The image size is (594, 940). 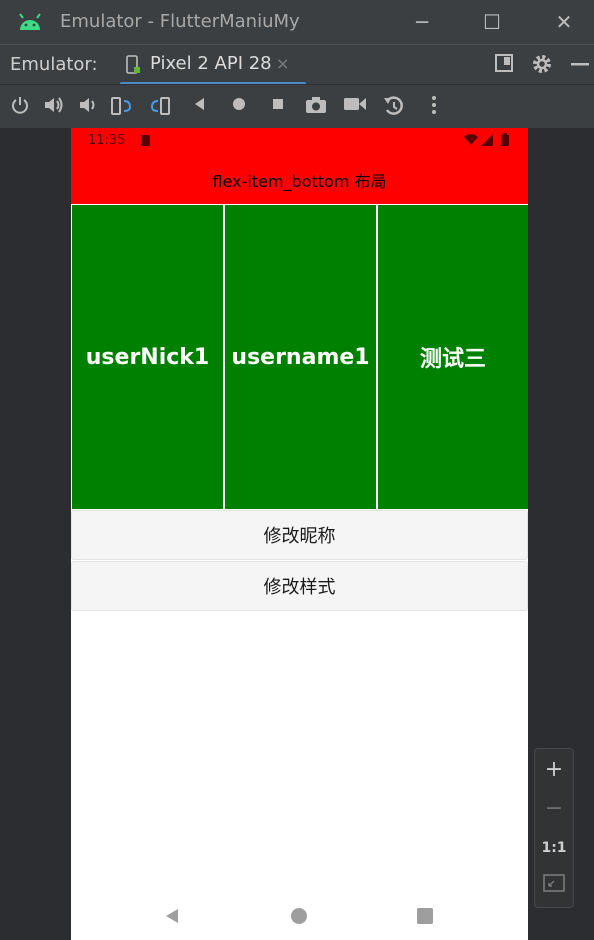 I want to click on tab-close-icon: ×, so click(x=282, y=63).